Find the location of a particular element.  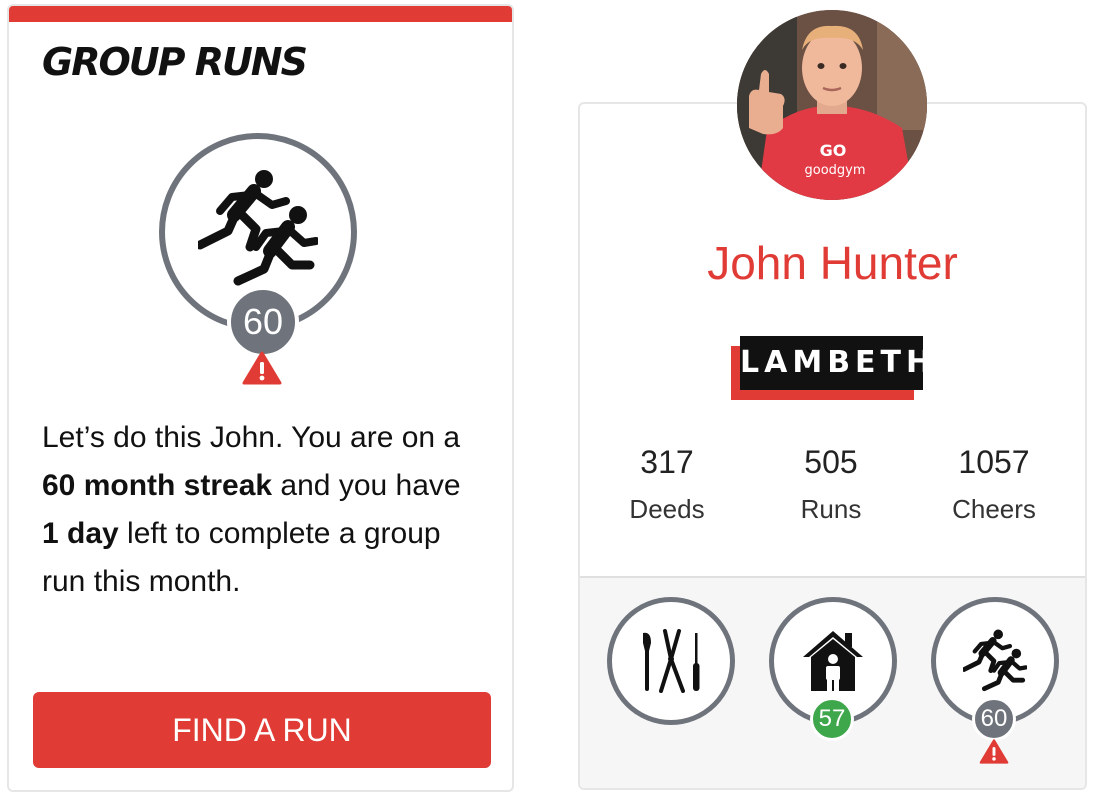

avatar: GO goodgym is located at coordinates (832, 105).